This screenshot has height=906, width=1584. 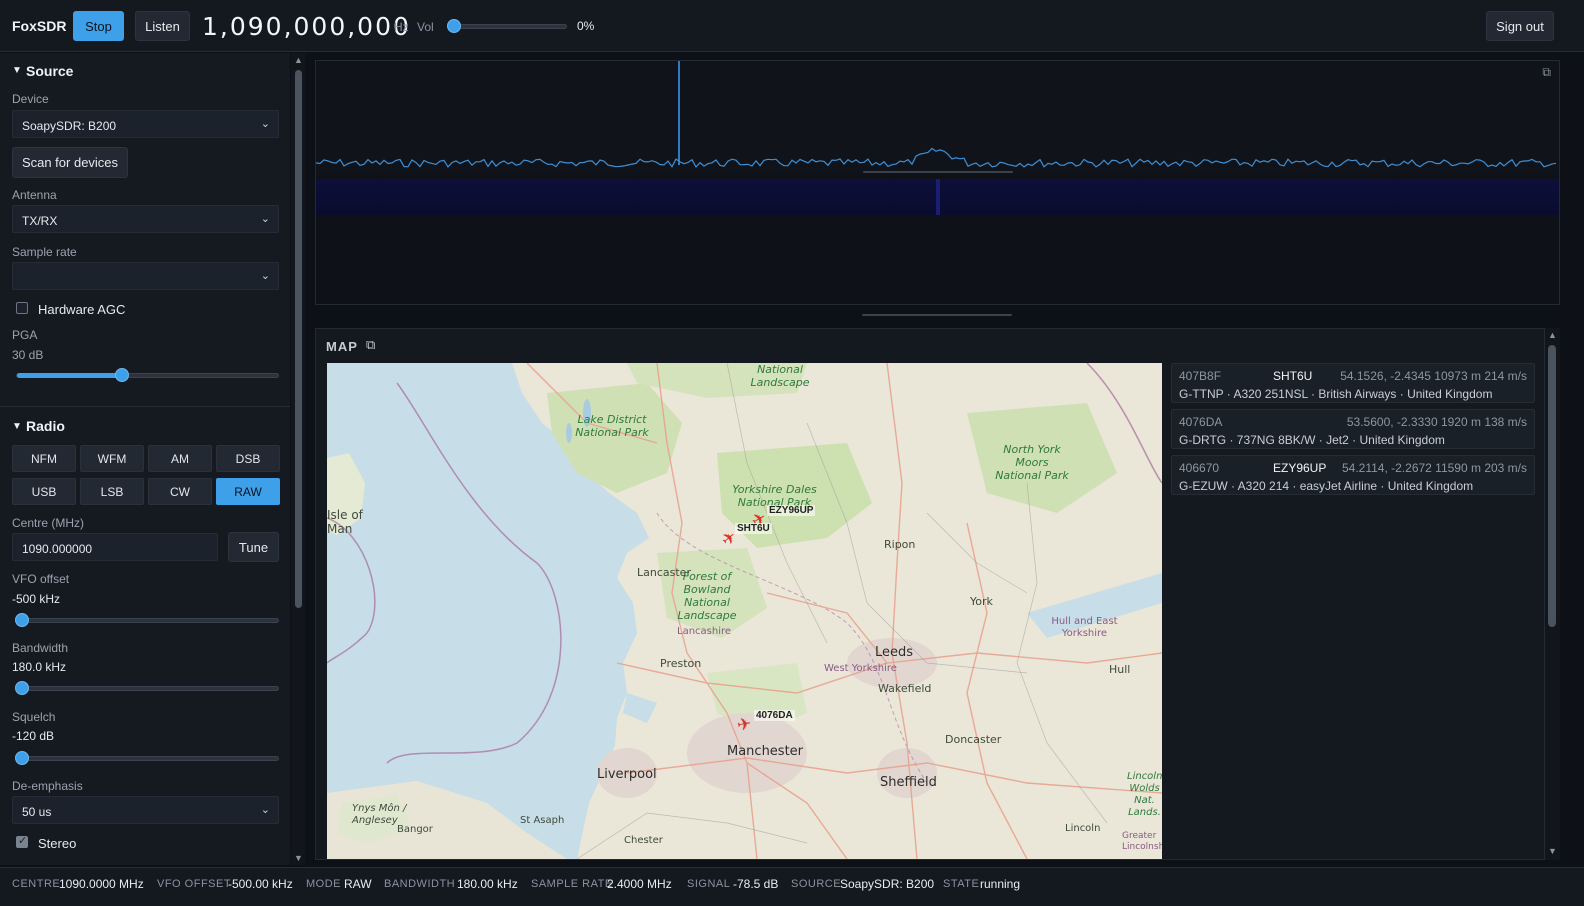 I want to click on status-vfo-label: VFO OFFSET, so click(x=194, y=884).